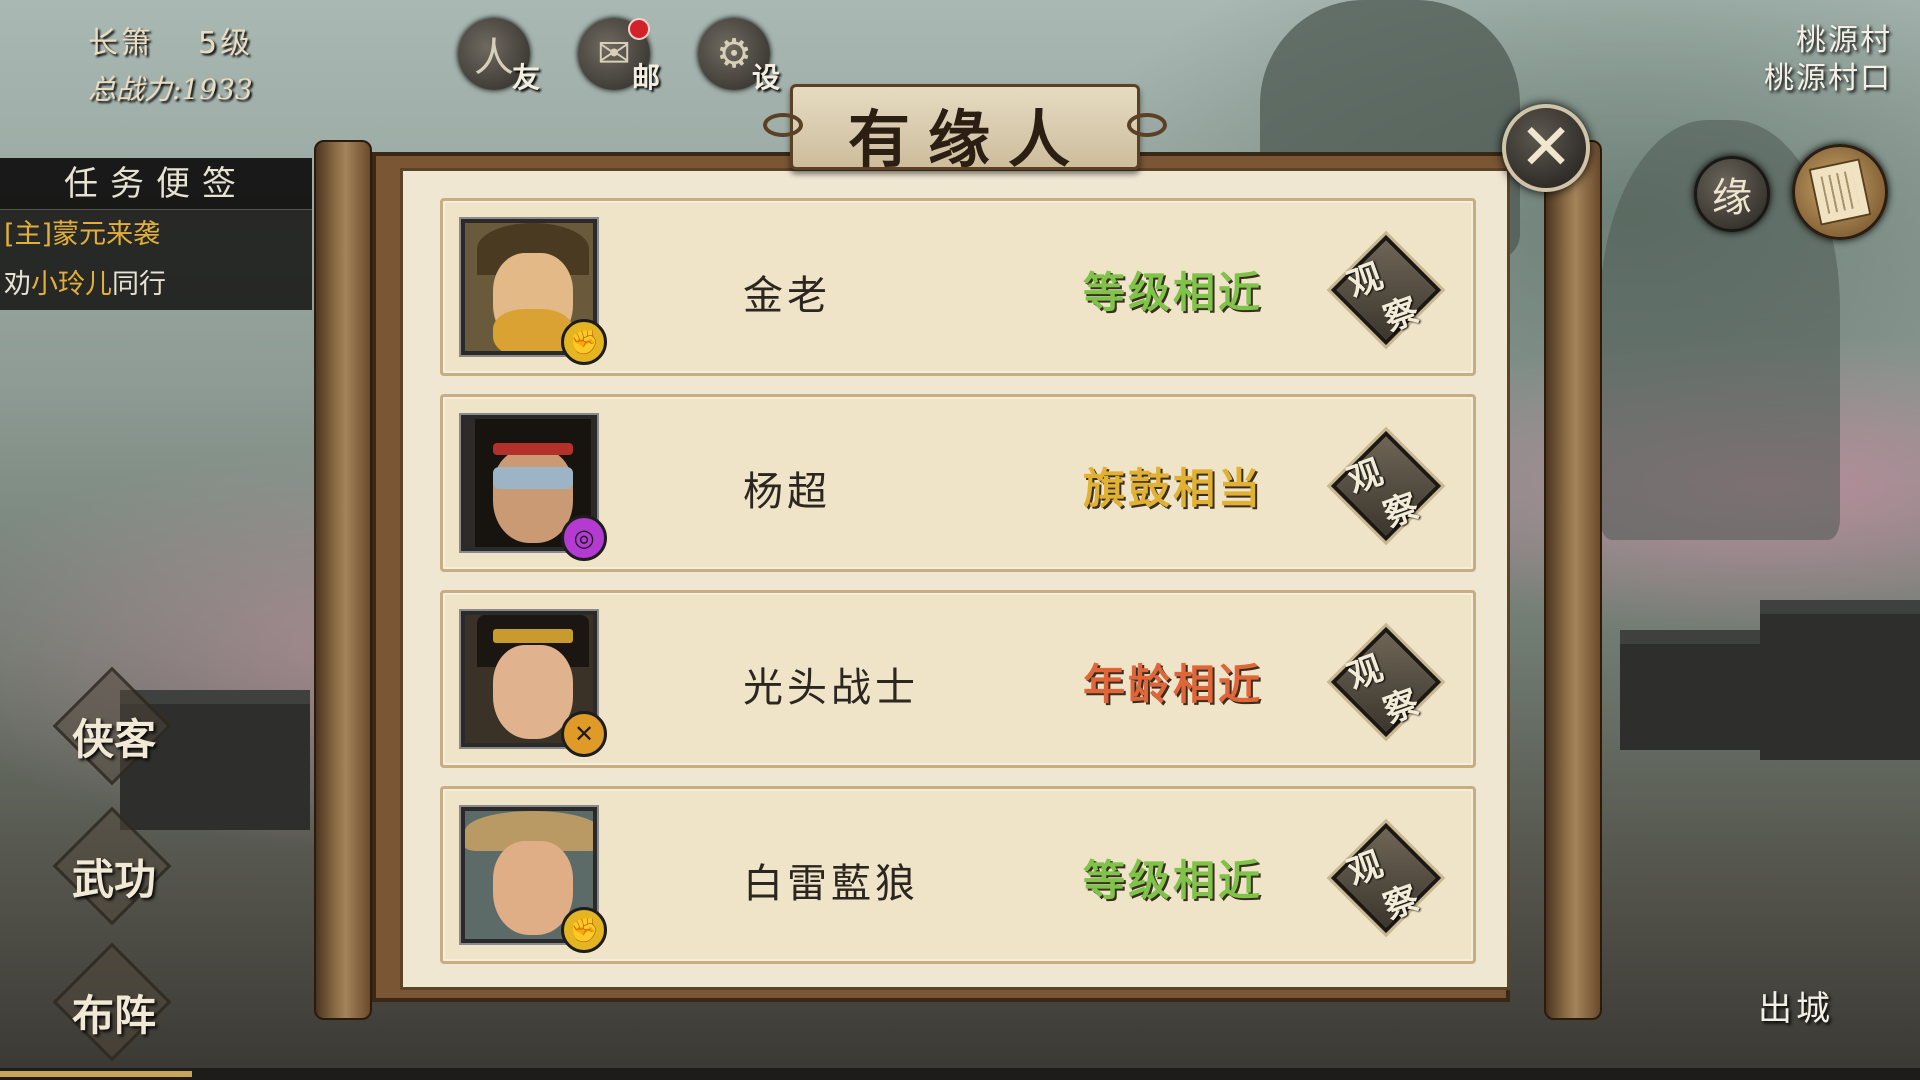  Describe the element at coordinates (831, 688) in the screenshot. I see `character-name: 光头战士` at that location.